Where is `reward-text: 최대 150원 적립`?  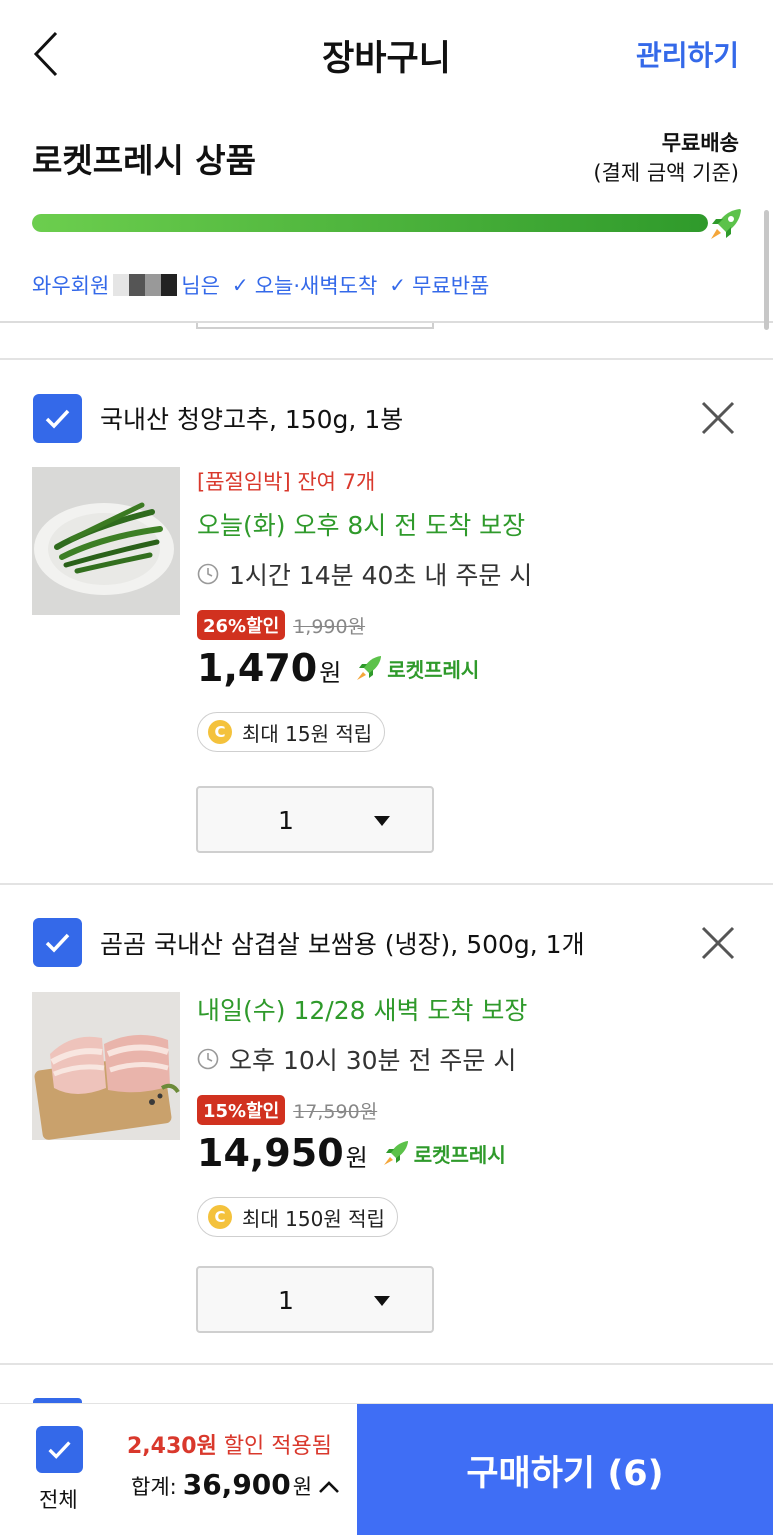 reward-text: 최대 150원 적립 is located at coordinates (313, 1218).